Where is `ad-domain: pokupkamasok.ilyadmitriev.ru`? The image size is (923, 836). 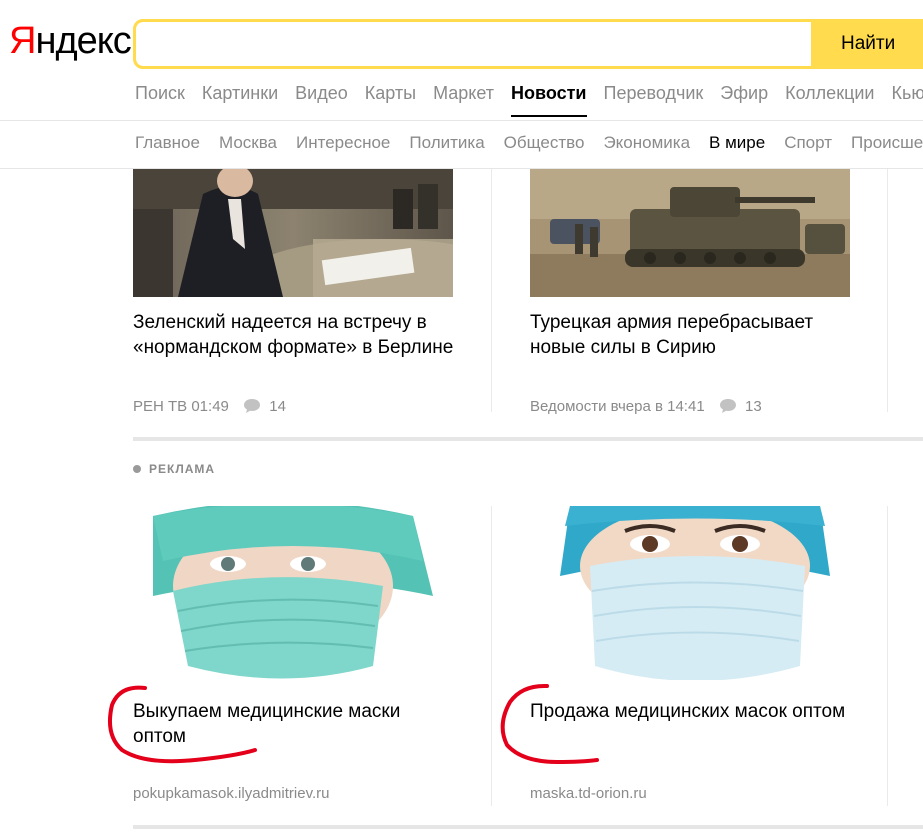
ad-domain: pokupkamasok.ilyadmitriev.ru is located at coordinates (231, 794).